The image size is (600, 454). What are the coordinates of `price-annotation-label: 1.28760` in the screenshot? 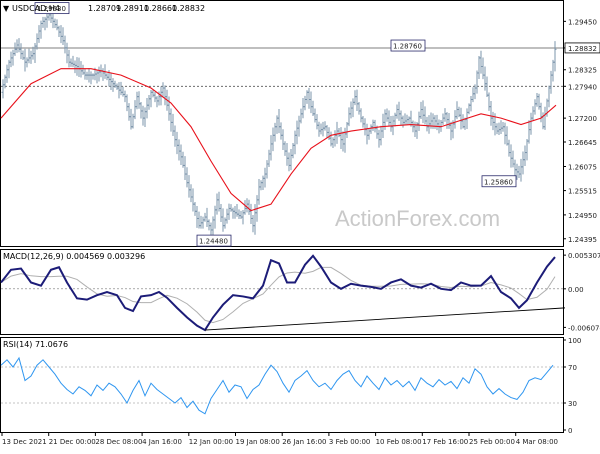 It's located at (407, 47).